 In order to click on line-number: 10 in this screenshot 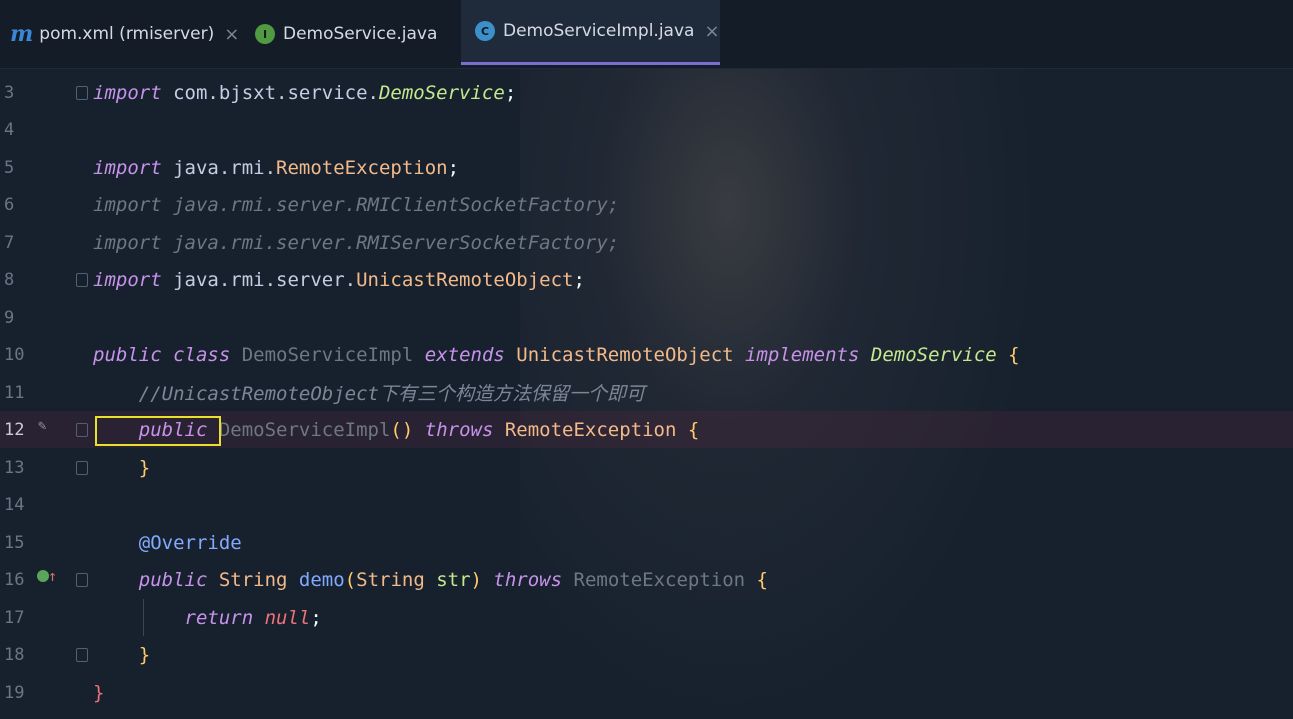, I will do `click(14, 354)`.